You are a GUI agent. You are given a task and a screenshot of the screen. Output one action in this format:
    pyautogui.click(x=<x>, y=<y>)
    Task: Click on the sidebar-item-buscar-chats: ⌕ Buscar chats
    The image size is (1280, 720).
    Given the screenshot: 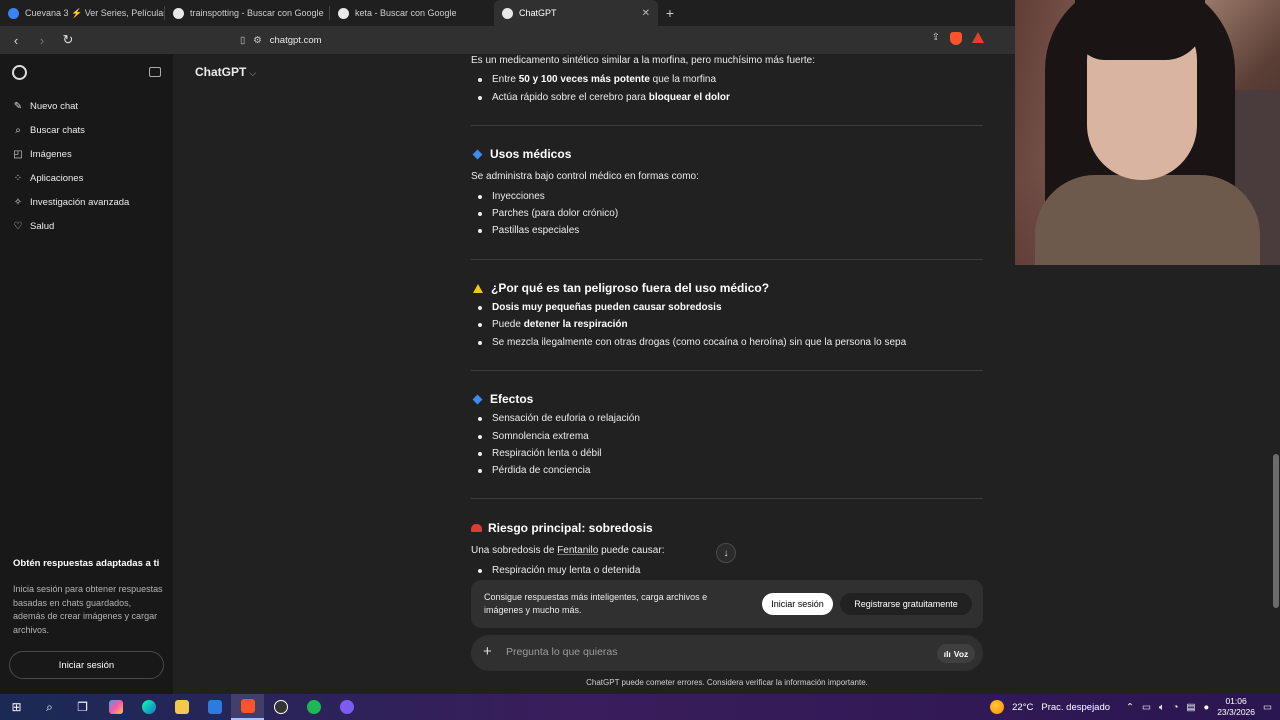 What is the action you would take?
    pyautogui.click(x=86, y=130)
    